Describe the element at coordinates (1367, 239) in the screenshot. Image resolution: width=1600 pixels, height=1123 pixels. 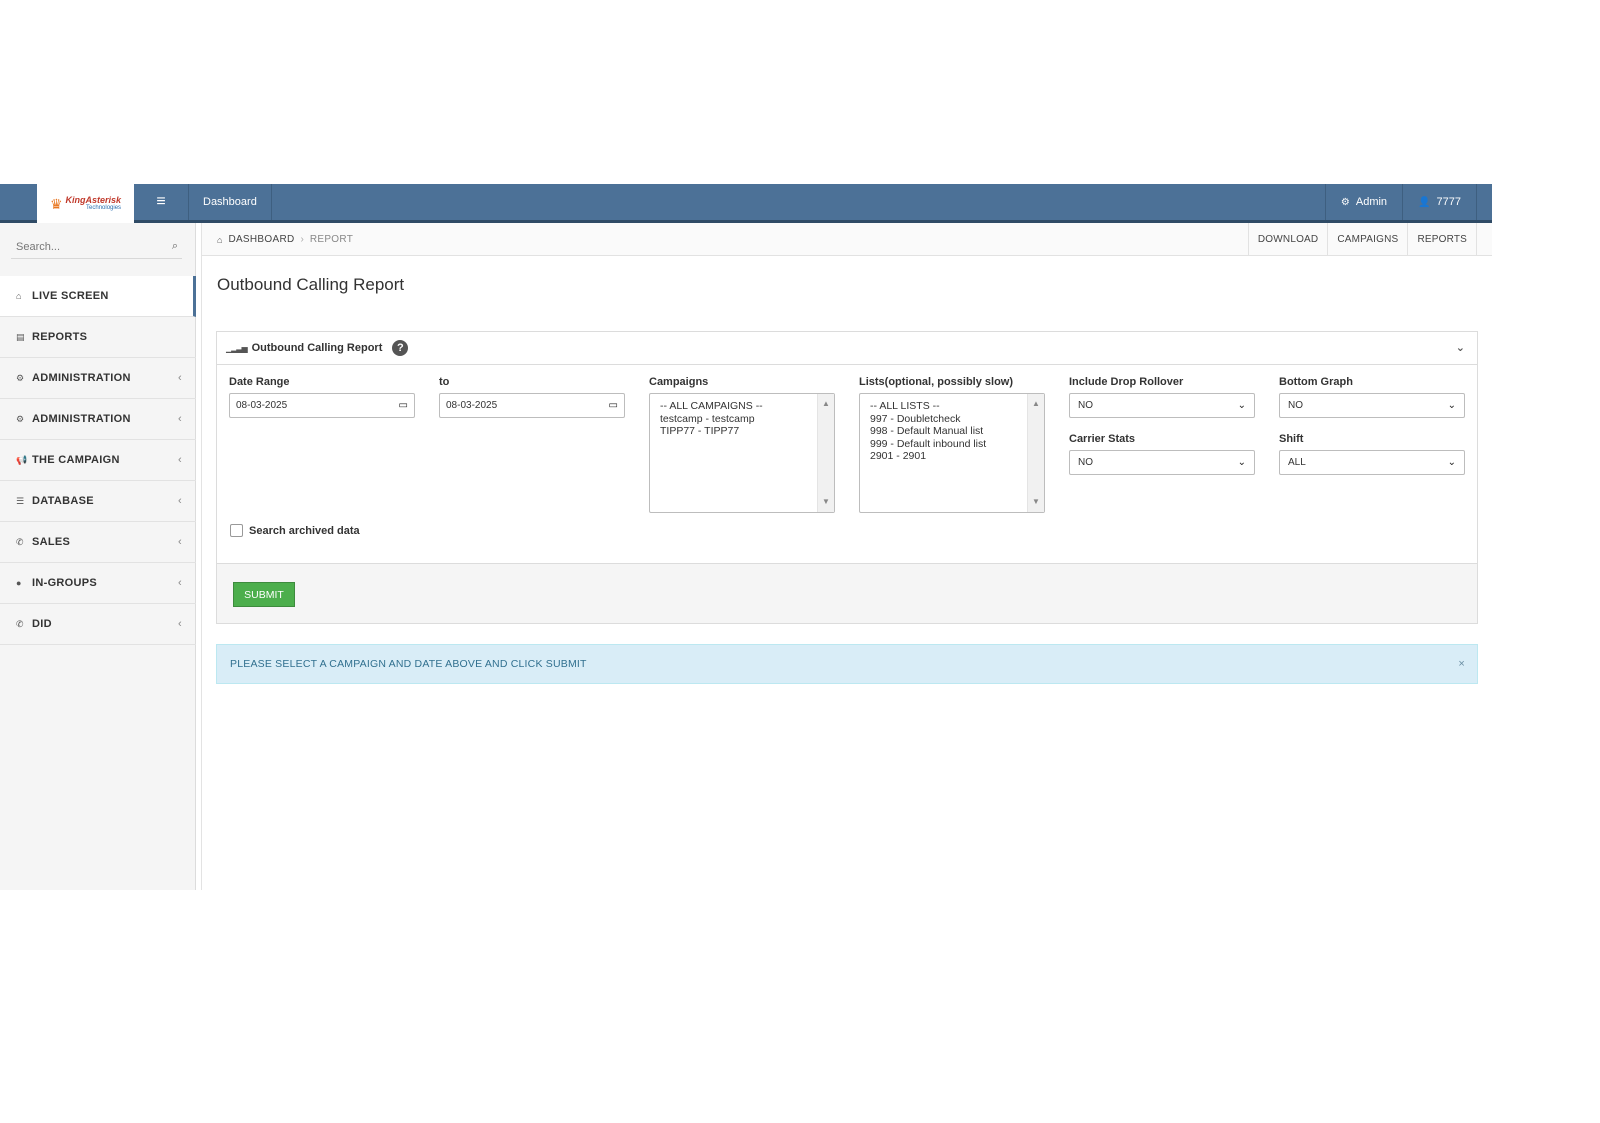
I see `campaigns-link: CAMPAIGNS` at that location.